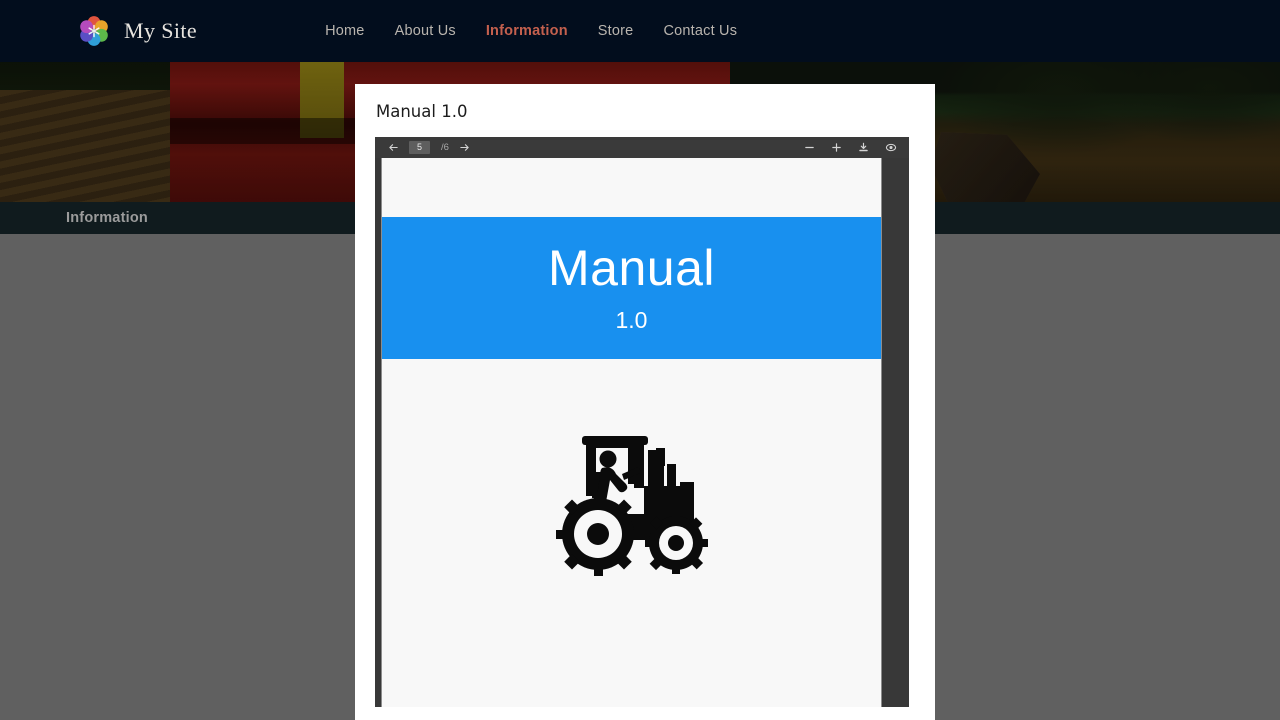 The height and width of the screenshot is (720, 1280). I want to click on nav-link-contact-us: Contact Us, so click(700, 31).